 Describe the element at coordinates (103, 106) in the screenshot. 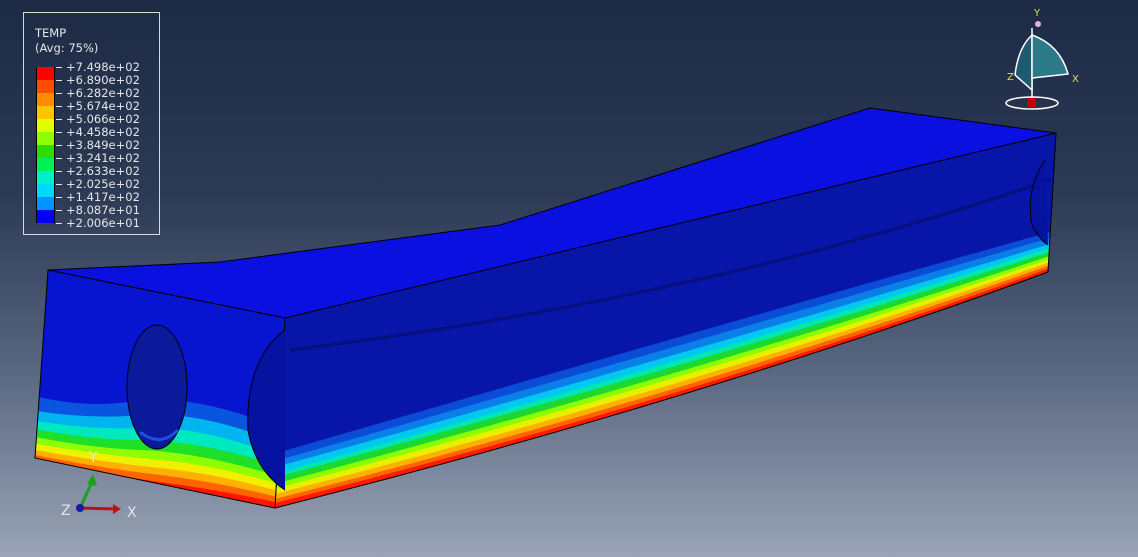

I see `legend-value-label: +5.674e+02` at that location.